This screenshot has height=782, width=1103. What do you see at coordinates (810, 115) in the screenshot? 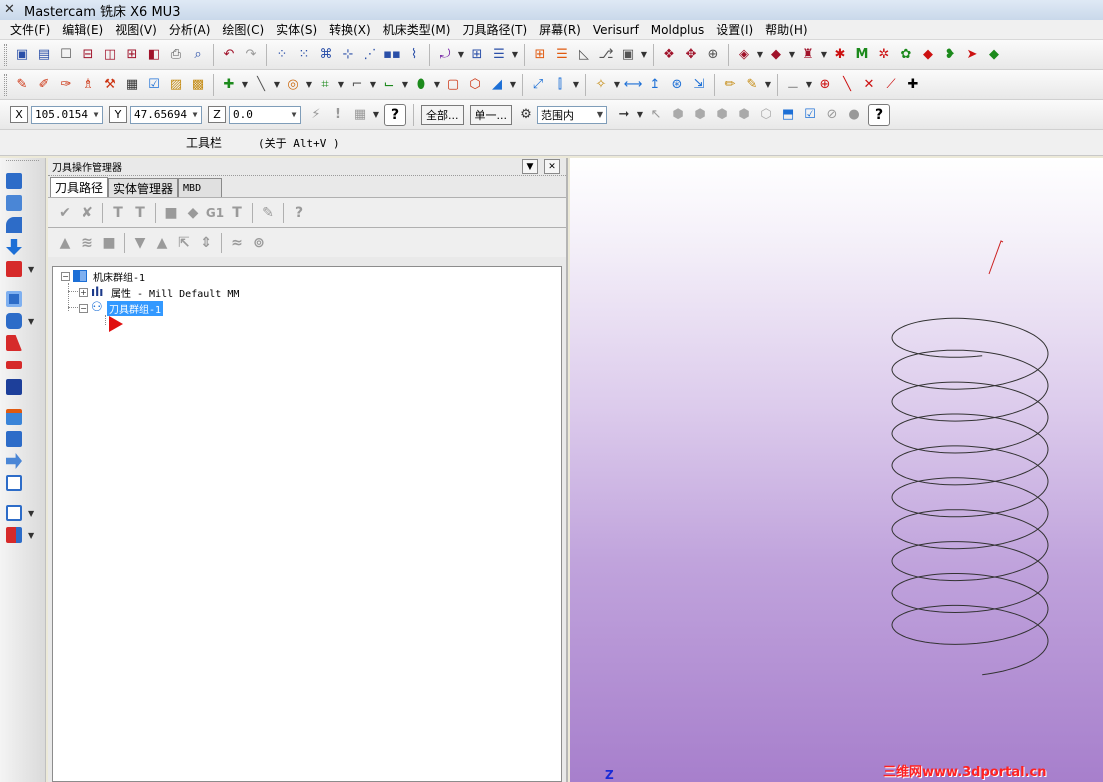
I see `verify-icon: ☑` at bounding box center [810, 115].